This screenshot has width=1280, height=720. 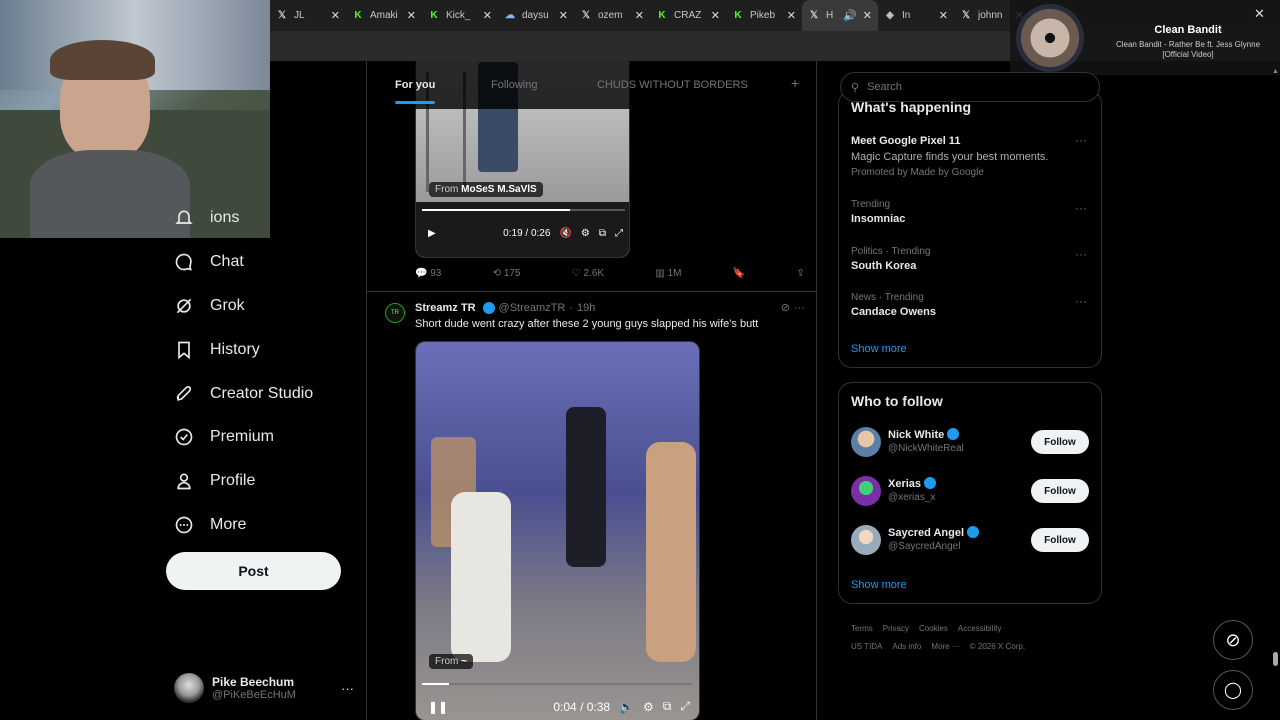 I want to click on browser-tab: K CRAZ ✕, so click(x=688, y=15).